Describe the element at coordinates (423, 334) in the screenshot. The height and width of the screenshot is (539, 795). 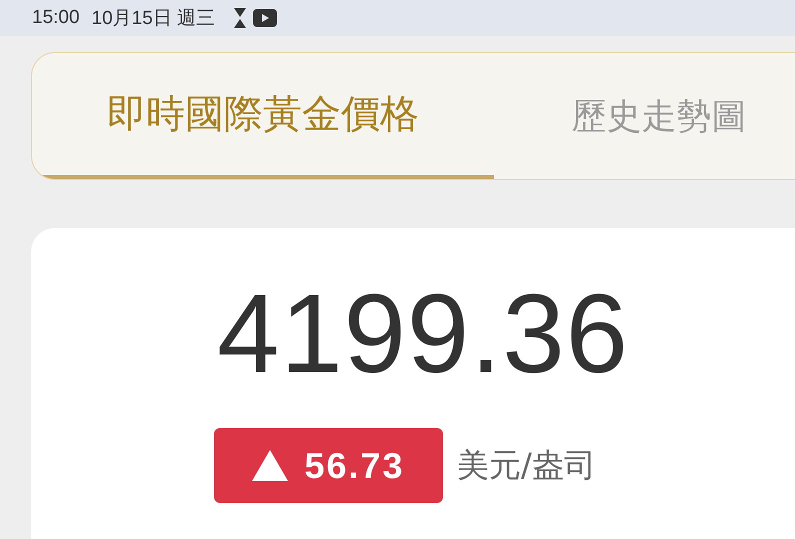
I see `price-value: 4199.36` at that location.